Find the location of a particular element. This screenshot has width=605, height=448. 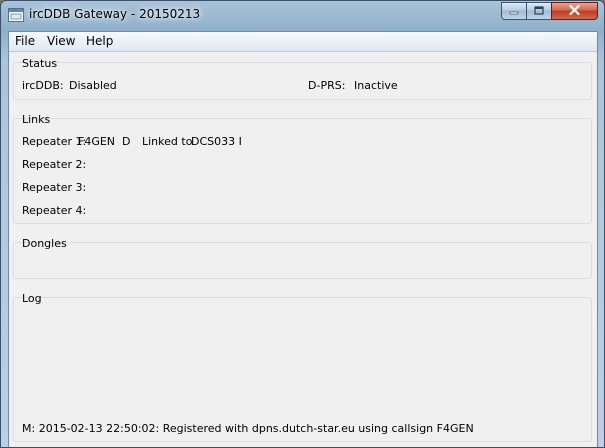

maximize-icon is located at coordinates (539, 11).